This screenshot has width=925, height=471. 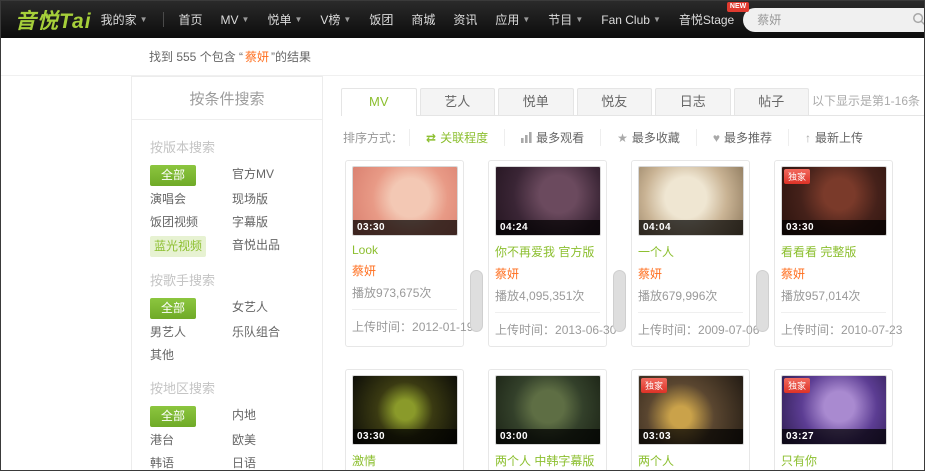 What do you see at coordinates (183, 280) in the screenshot?
I see `section-title-artist: 按歌手搜索` at bounding box center [183, 280].